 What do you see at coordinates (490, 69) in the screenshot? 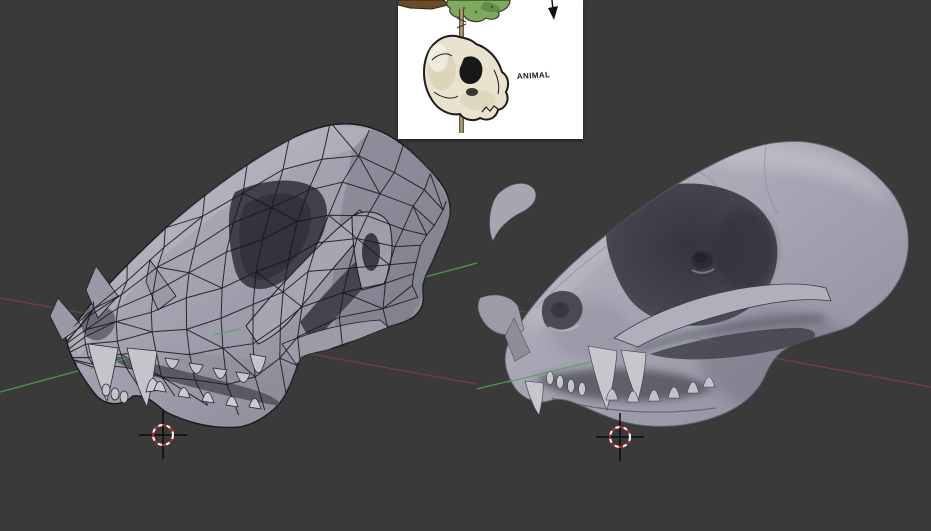
I see `reference-image: ANIMAL` at bounding box center [490, 69].